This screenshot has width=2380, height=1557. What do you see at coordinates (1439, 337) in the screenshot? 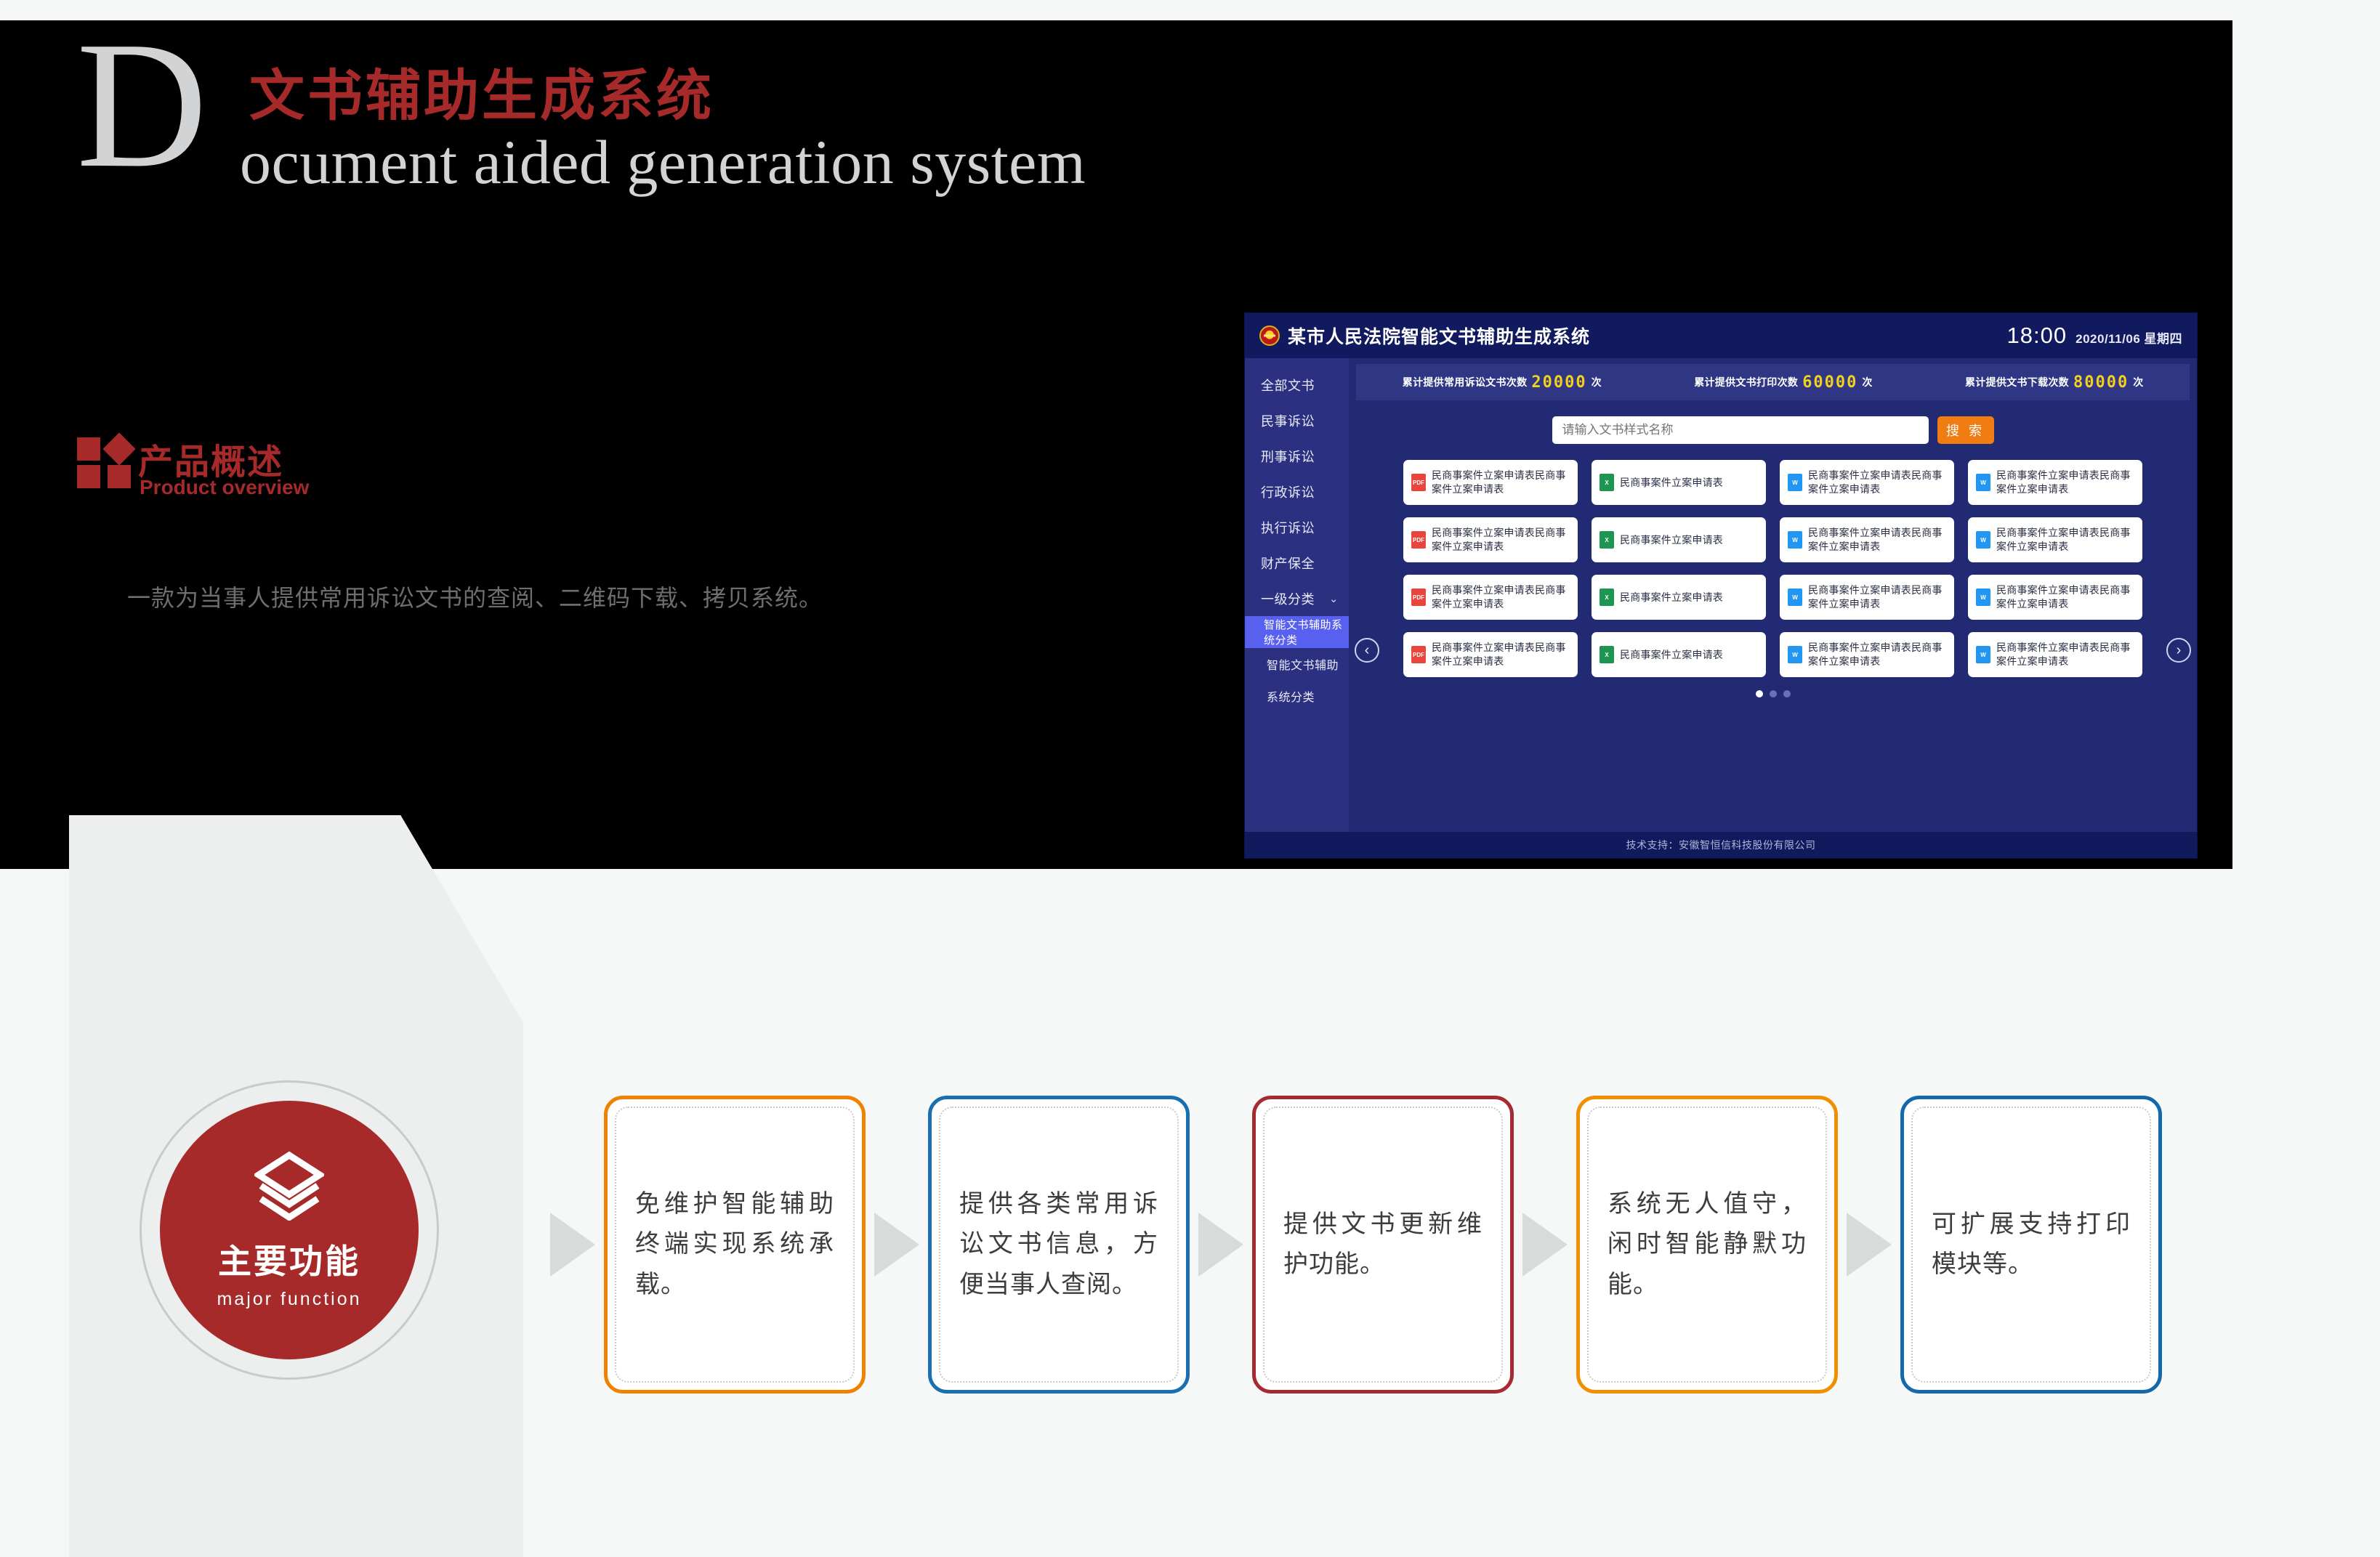
I see `app-title: 某市人民法院智能文书辅助生成系统` at bounding box center [1439, 337].